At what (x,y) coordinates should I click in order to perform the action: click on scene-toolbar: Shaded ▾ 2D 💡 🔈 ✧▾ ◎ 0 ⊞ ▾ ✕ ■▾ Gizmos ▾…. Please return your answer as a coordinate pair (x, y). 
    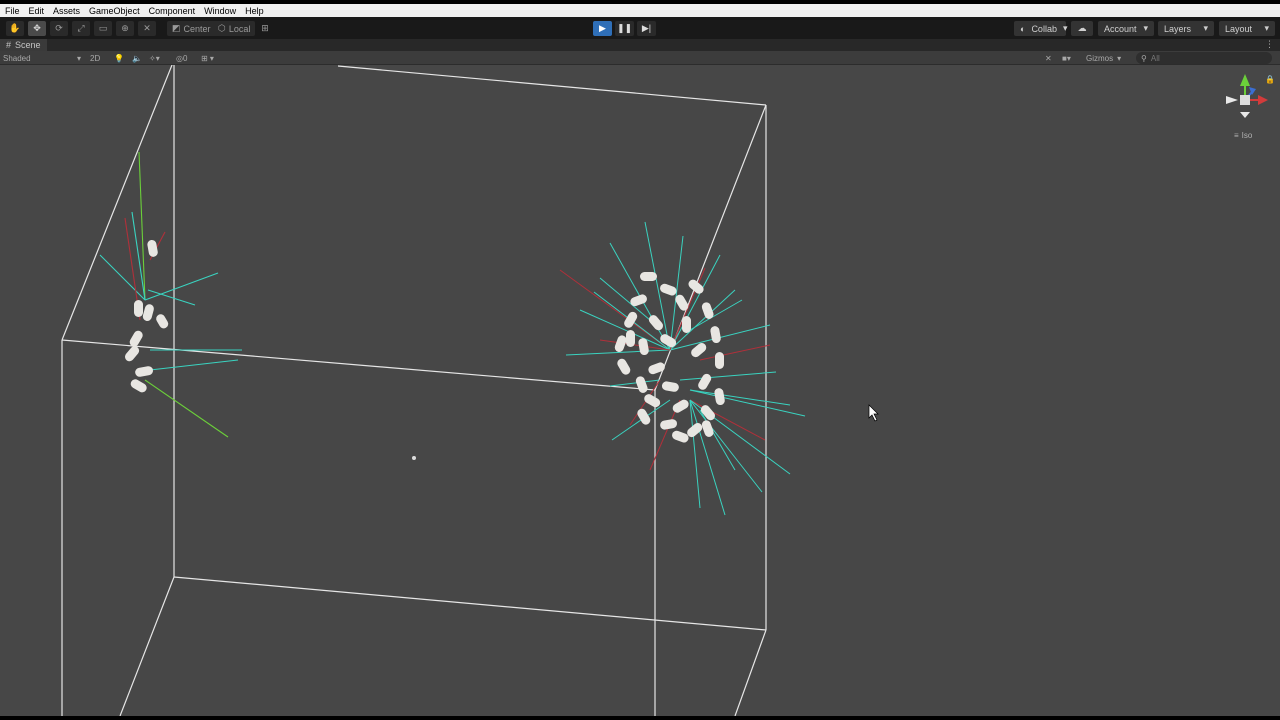
    Looking at the image, I should click on (640, 58).